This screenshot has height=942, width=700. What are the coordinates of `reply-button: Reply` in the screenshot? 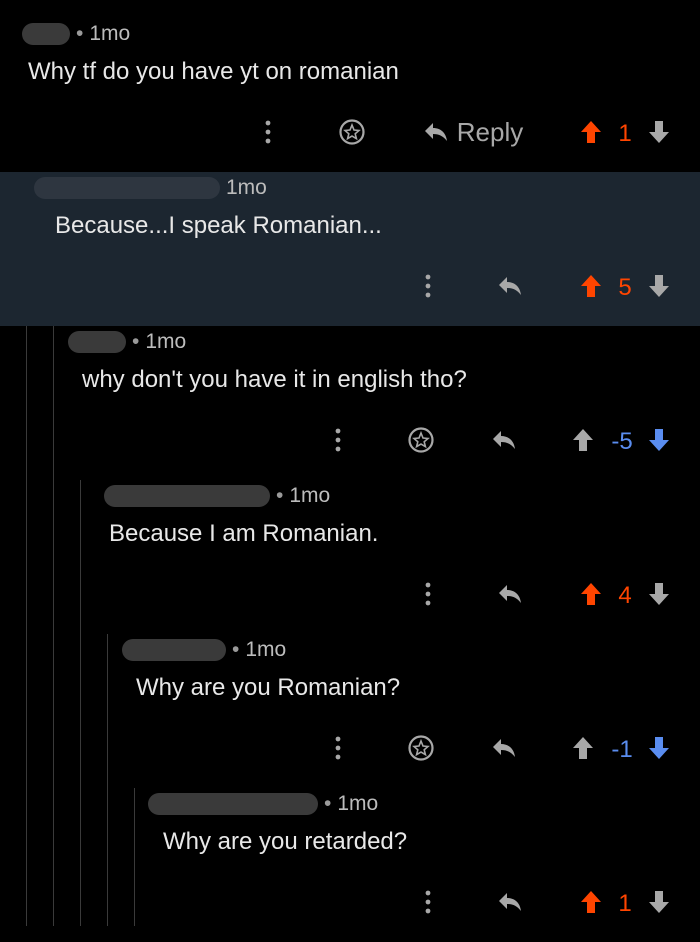 It's located at (473, 132).